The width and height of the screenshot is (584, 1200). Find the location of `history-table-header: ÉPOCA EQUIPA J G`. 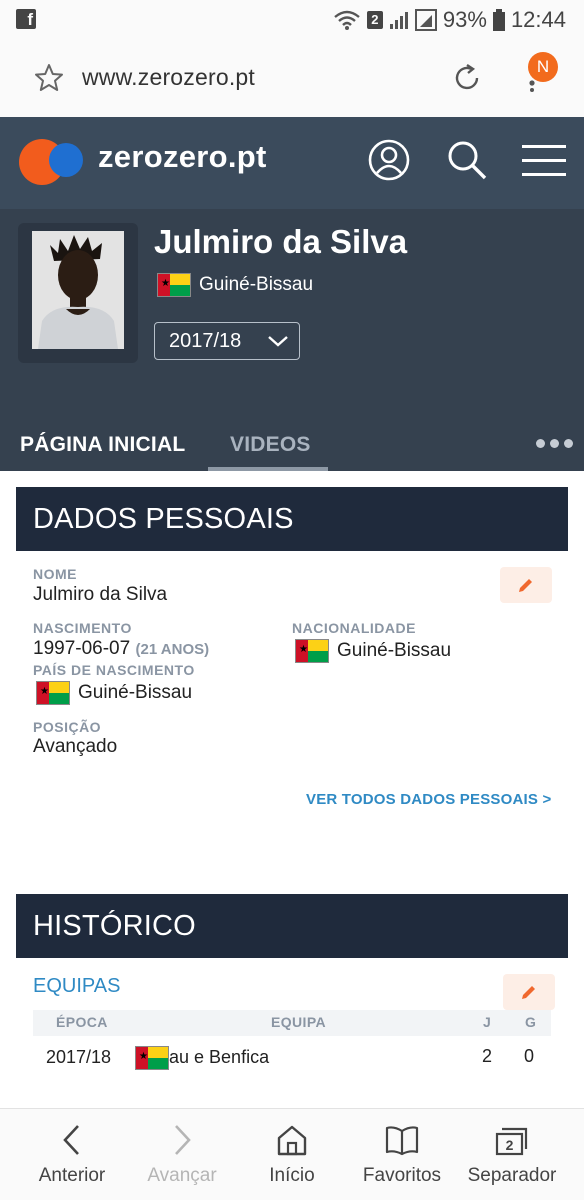

history-table-header: ÉPOCA EQUIPA J G is located at coordinates (292, 1023).